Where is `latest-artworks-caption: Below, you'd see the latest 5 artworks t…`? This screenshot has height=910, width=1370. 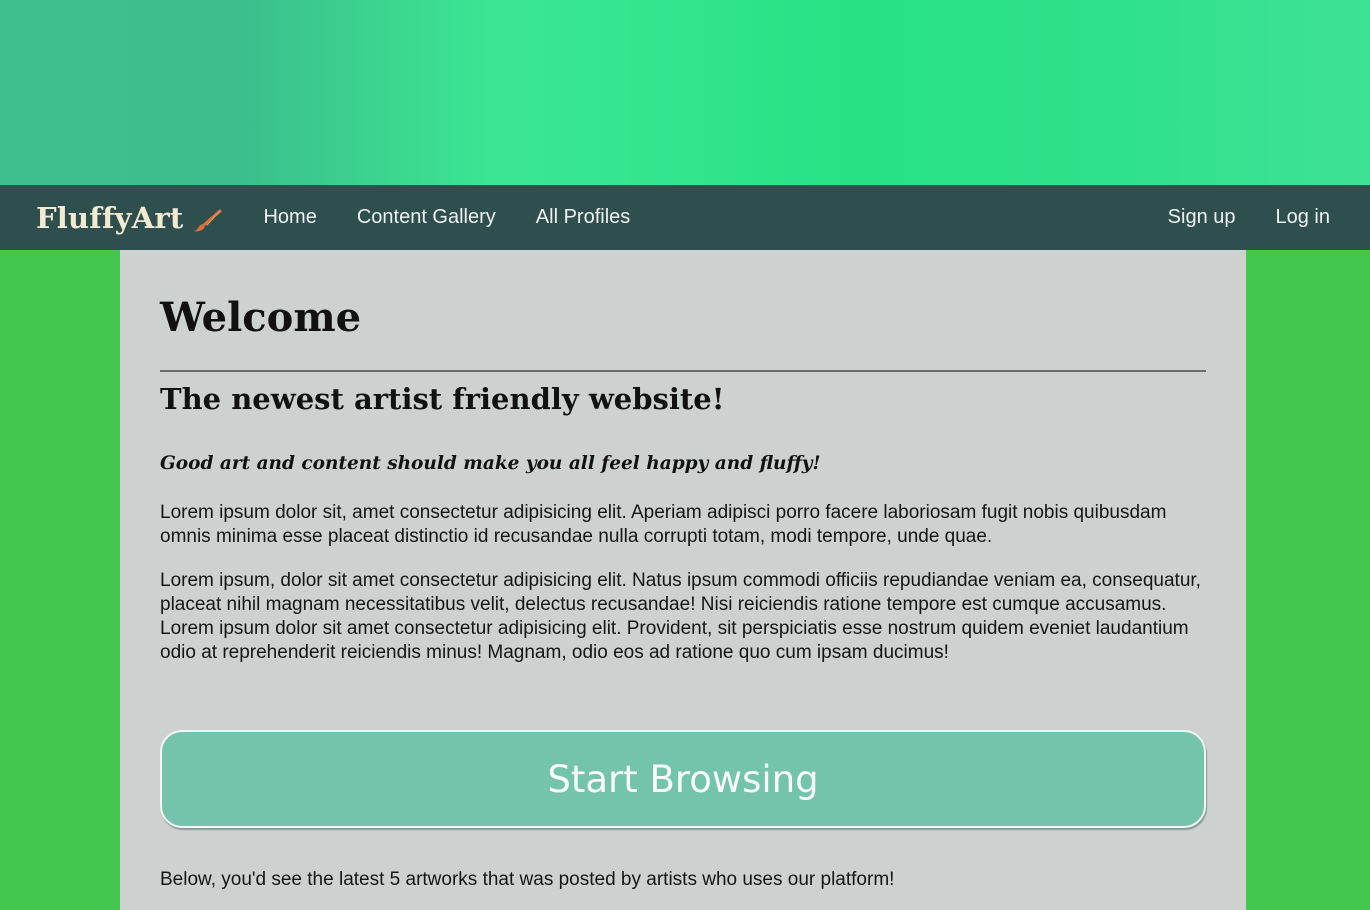
latest-artworks-caption: Below, you'd see the latest 5 artworks t… is located at coordinates (527, 879).